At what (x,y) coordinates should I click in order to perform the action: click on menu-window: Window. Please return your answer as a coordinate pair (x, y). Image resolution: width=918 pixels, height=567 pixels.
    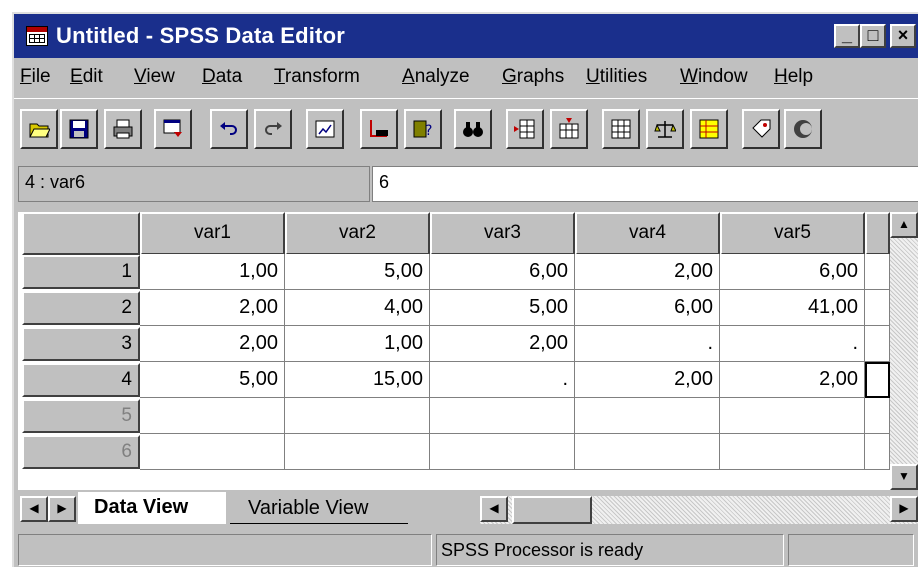
    Looking at the image, I should click on (714, 77).